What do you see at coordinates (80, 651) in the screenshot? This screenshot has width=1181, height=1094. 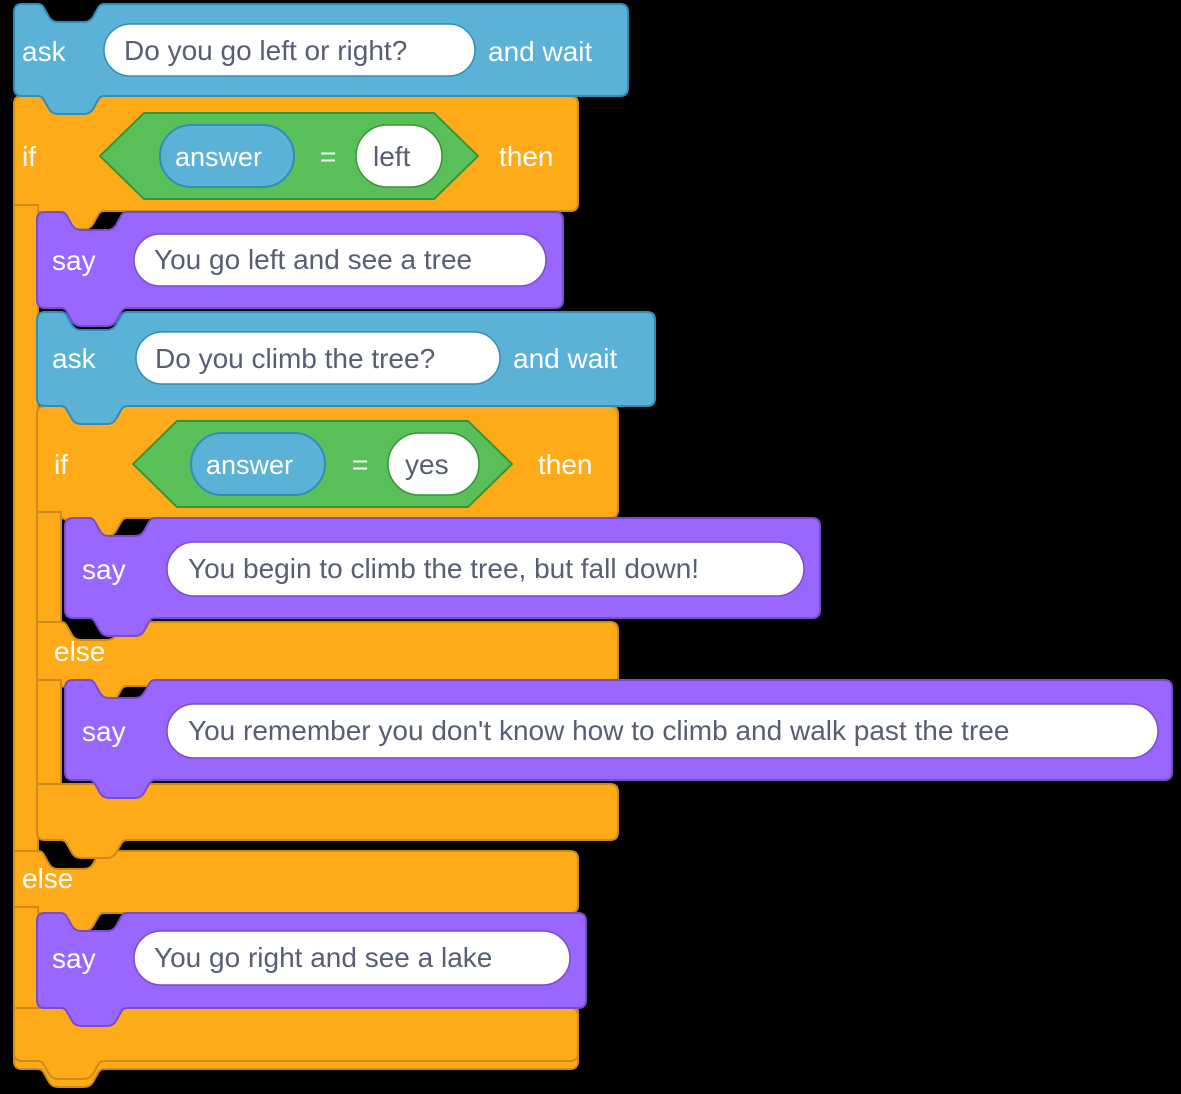 I see `inner-else-label: else` at bounding box center [80, 651].